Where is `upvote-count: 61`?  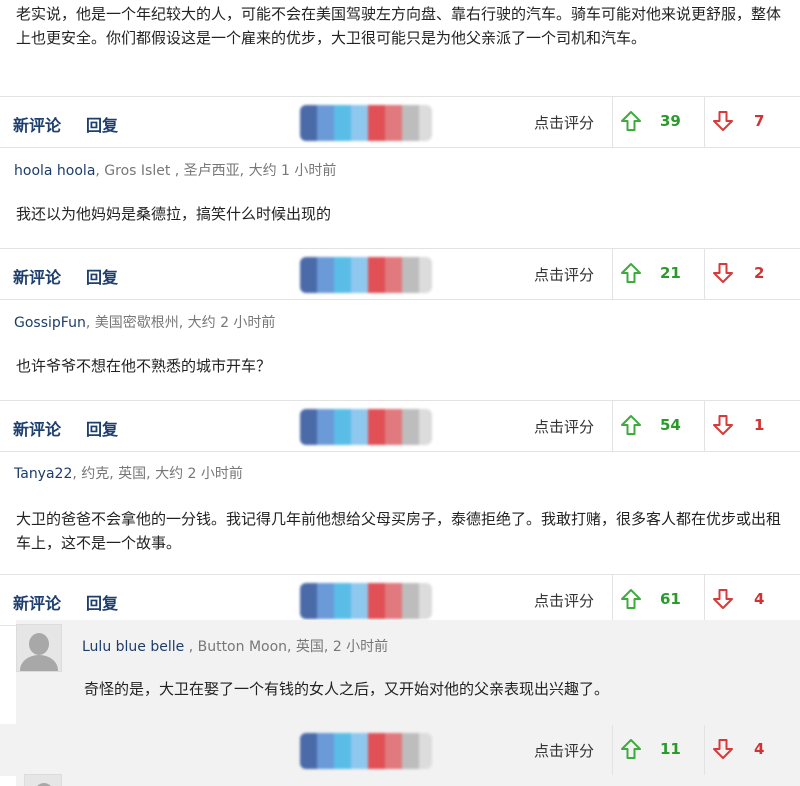 upvote-count: 61 is located at coordinates (670, 599).